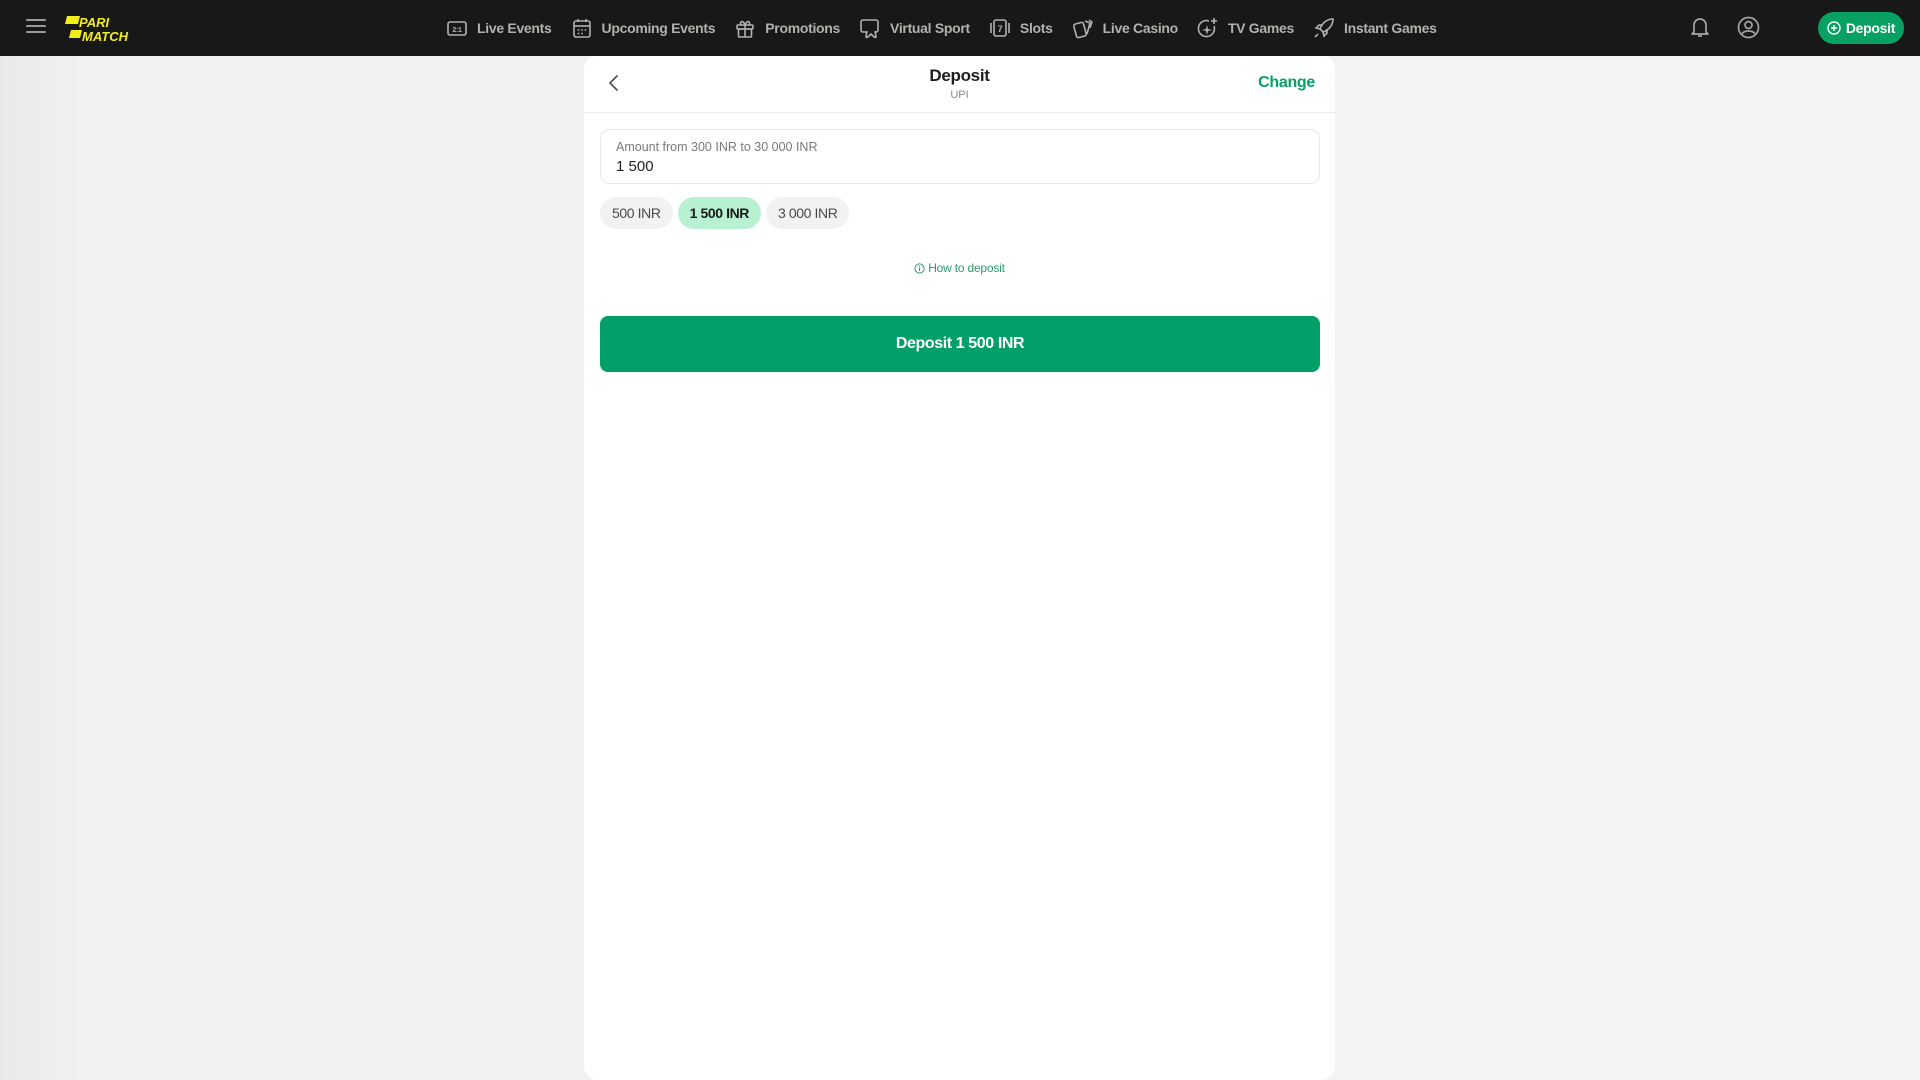 The width and height of the screenshot is (1920, 1080). I want to click on chip-3000: 3 000 INR, so click(808, 213).